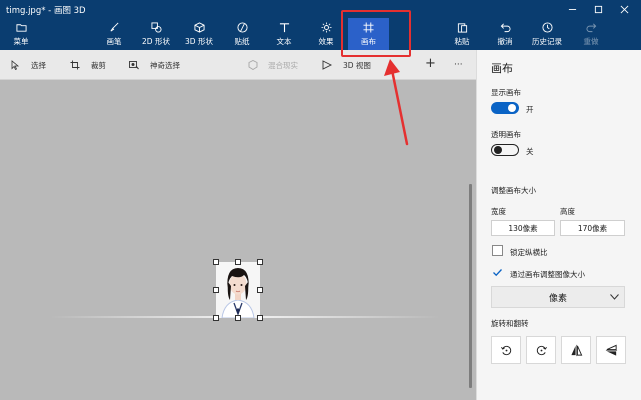 The image size is (641, 400). What do you see at coordinates (505, 27) in the screenshot?
I see `undo-icon` at bounding box center [505, 27].